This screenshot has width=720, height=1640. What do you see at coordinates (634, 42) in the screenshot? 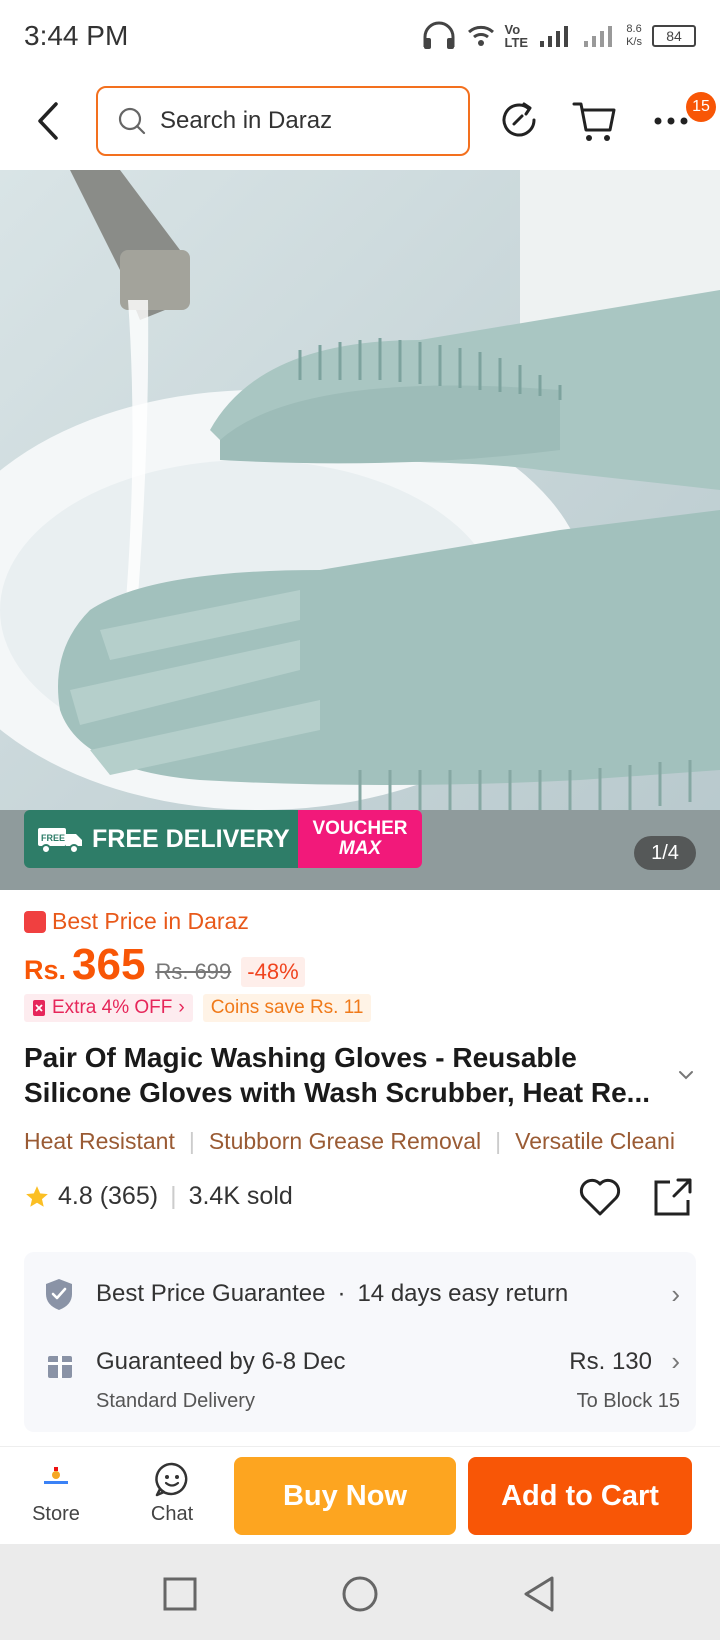
I see `network-speed-unit: K/s` at bounding box center [634, 42].